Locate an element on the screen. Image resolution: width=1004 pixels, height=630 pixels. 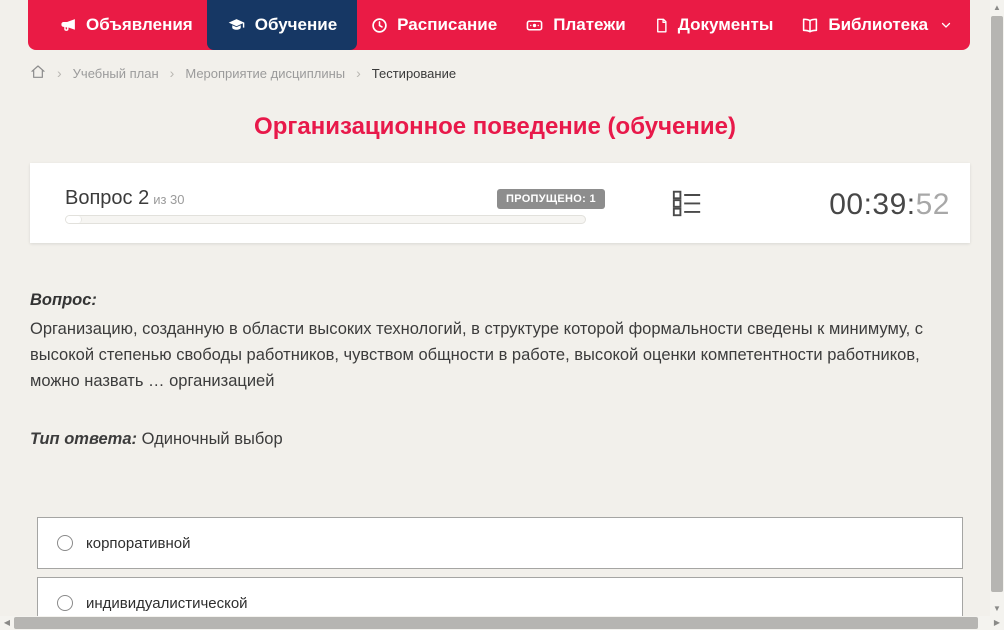
nav-item-label: Обучение is located at coordinates (296, 24).